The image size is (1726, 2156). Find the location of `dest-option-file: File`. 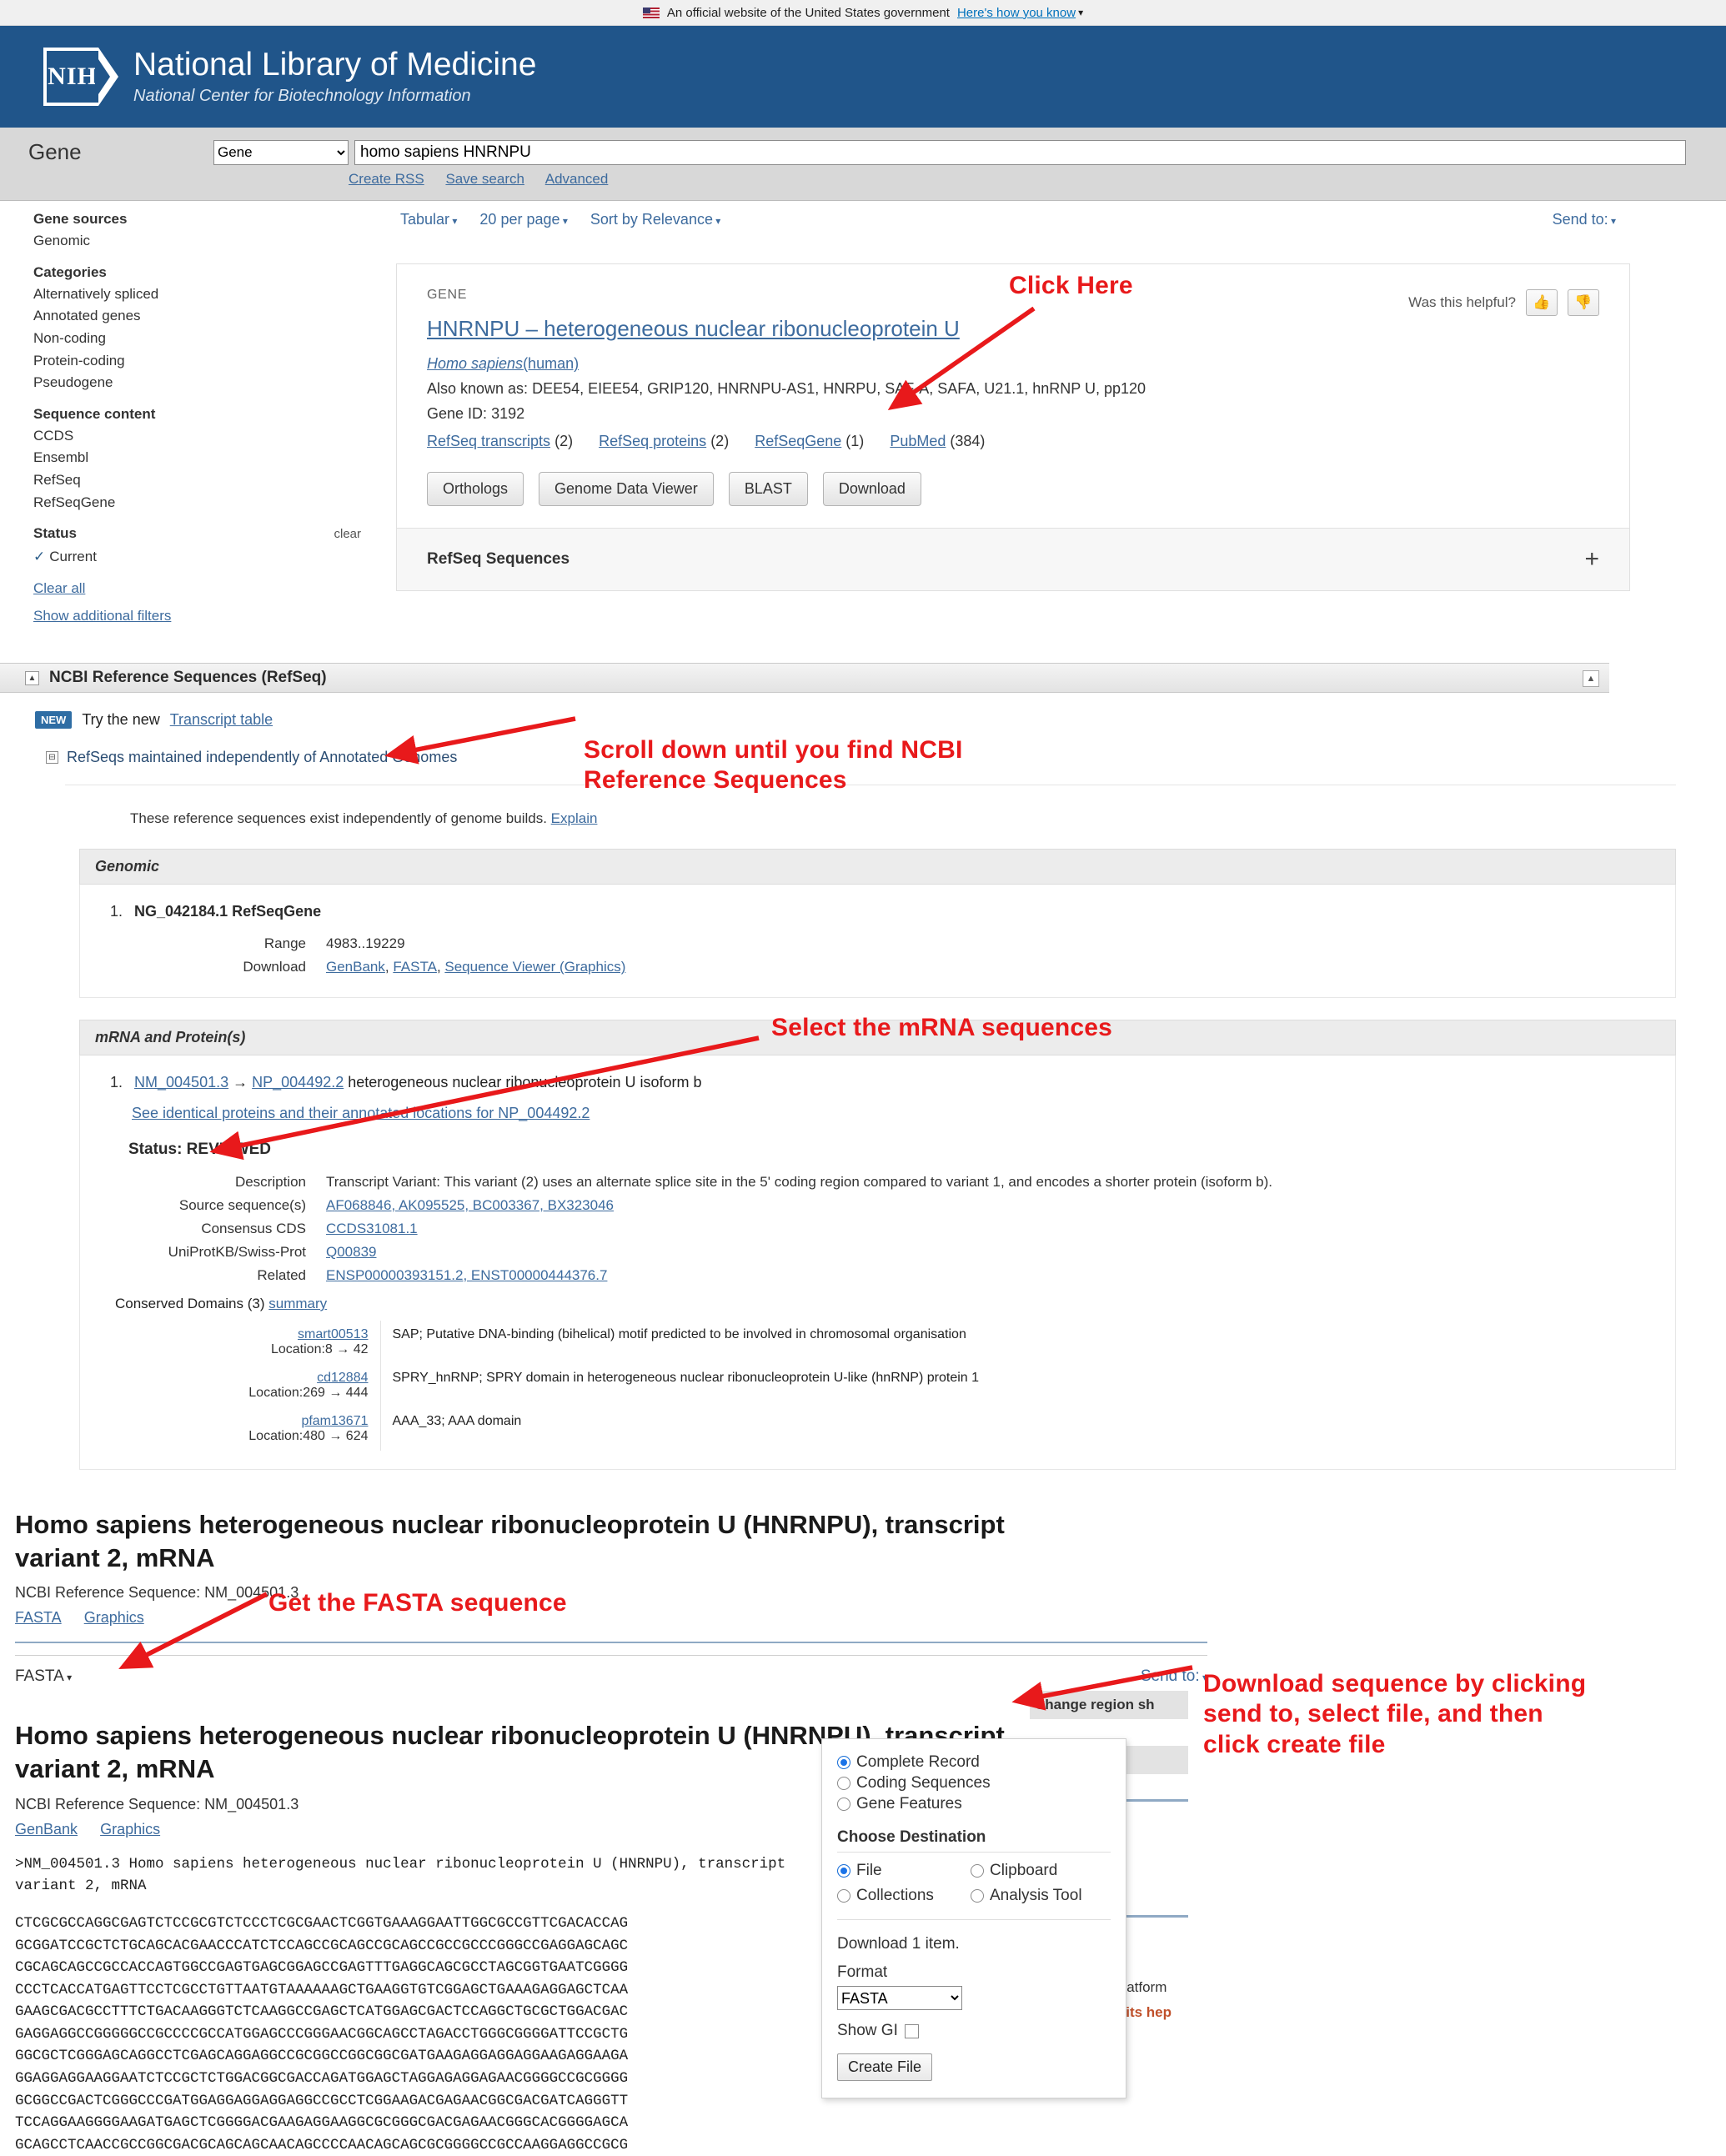

dest-option-file: File is located at coordinates (904, 1871).